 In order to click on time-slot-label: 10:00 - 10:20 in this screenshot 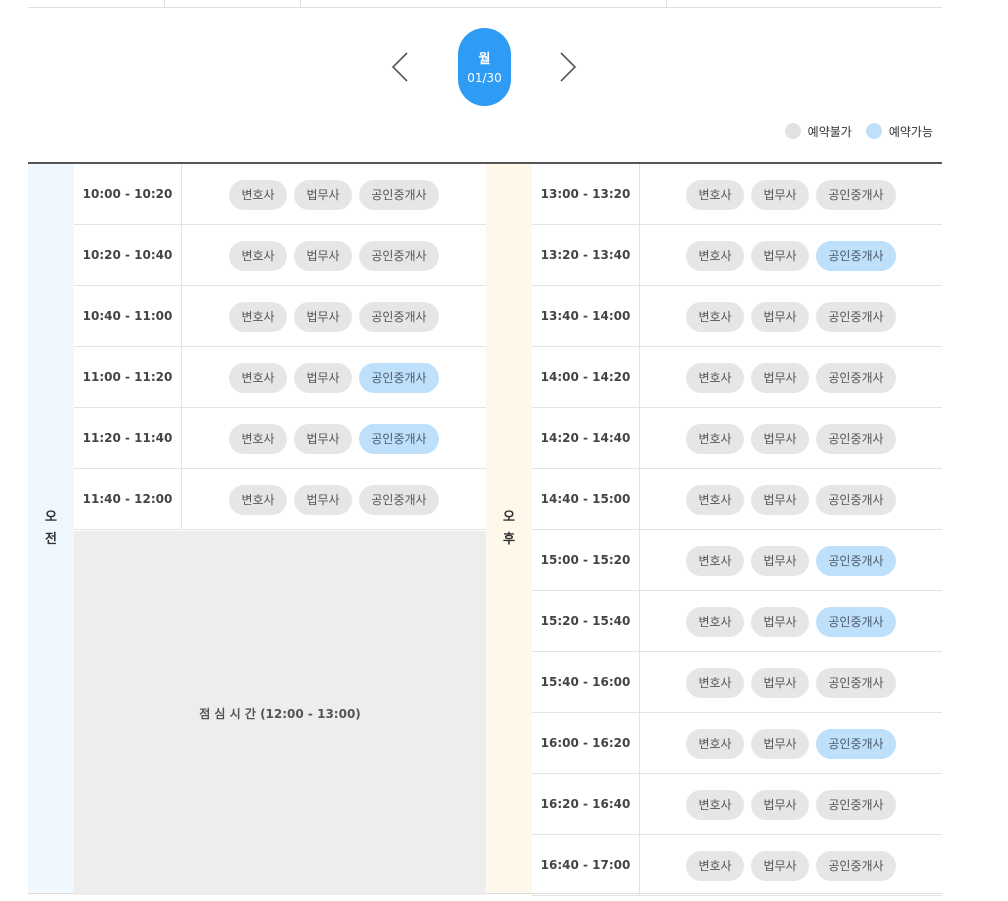, I will do `click(128, 194)`.